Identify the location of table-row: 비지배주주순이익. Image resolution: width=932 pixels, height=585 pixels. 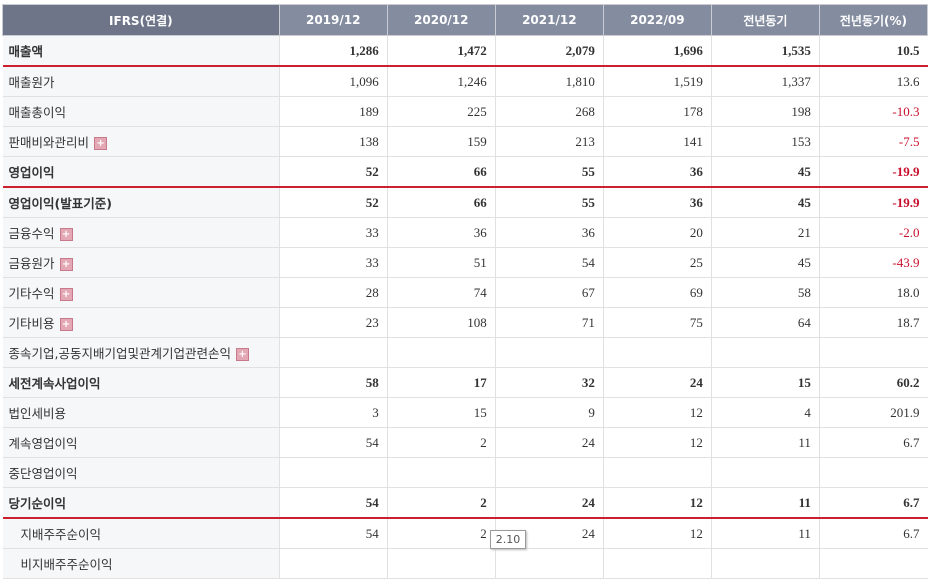
(465, 563).